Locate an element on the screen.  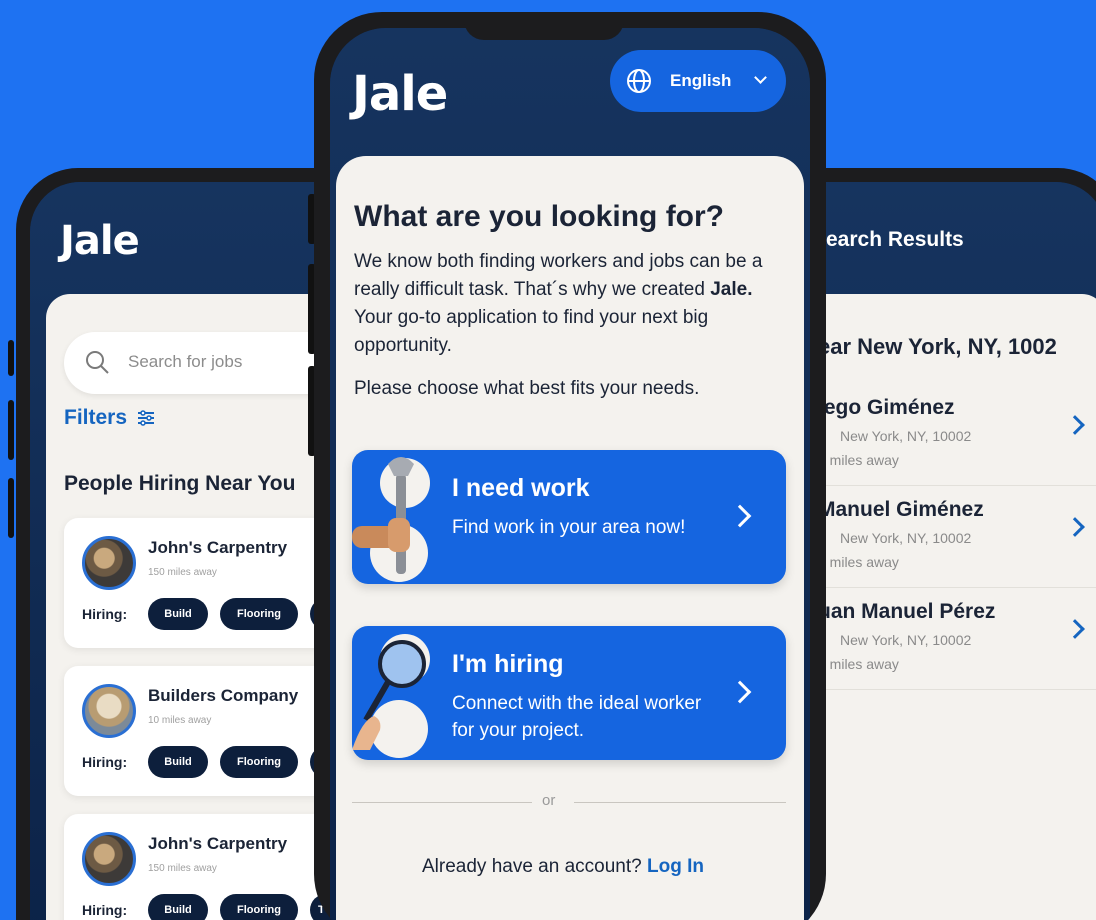
search-icon is located at coordinates (97, 362).